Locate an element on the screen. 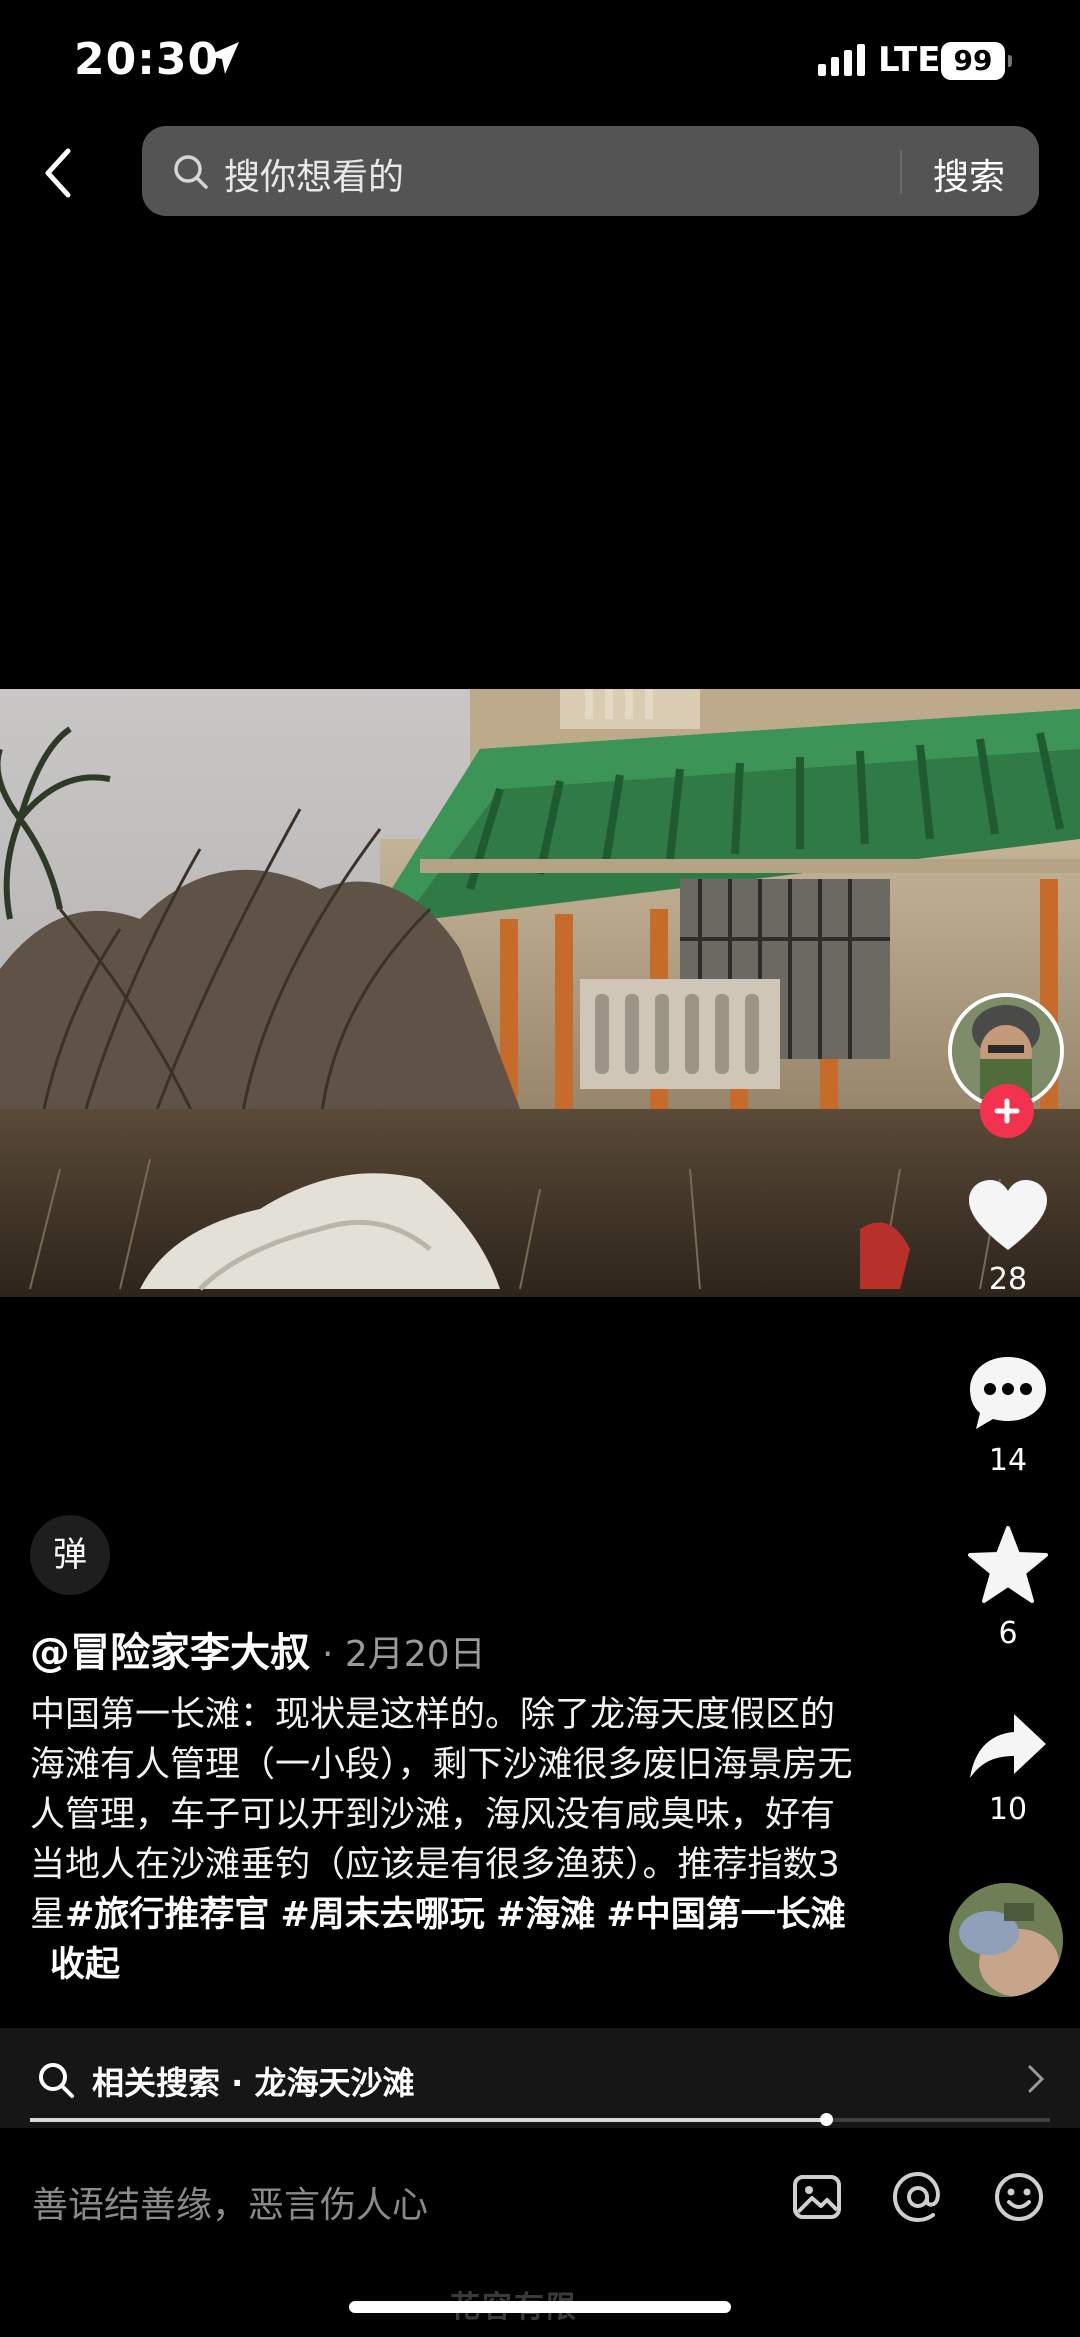 This screenshot has height=2337, width=1080. favorite-button: 6 is located at coordinates (1008, 1588).